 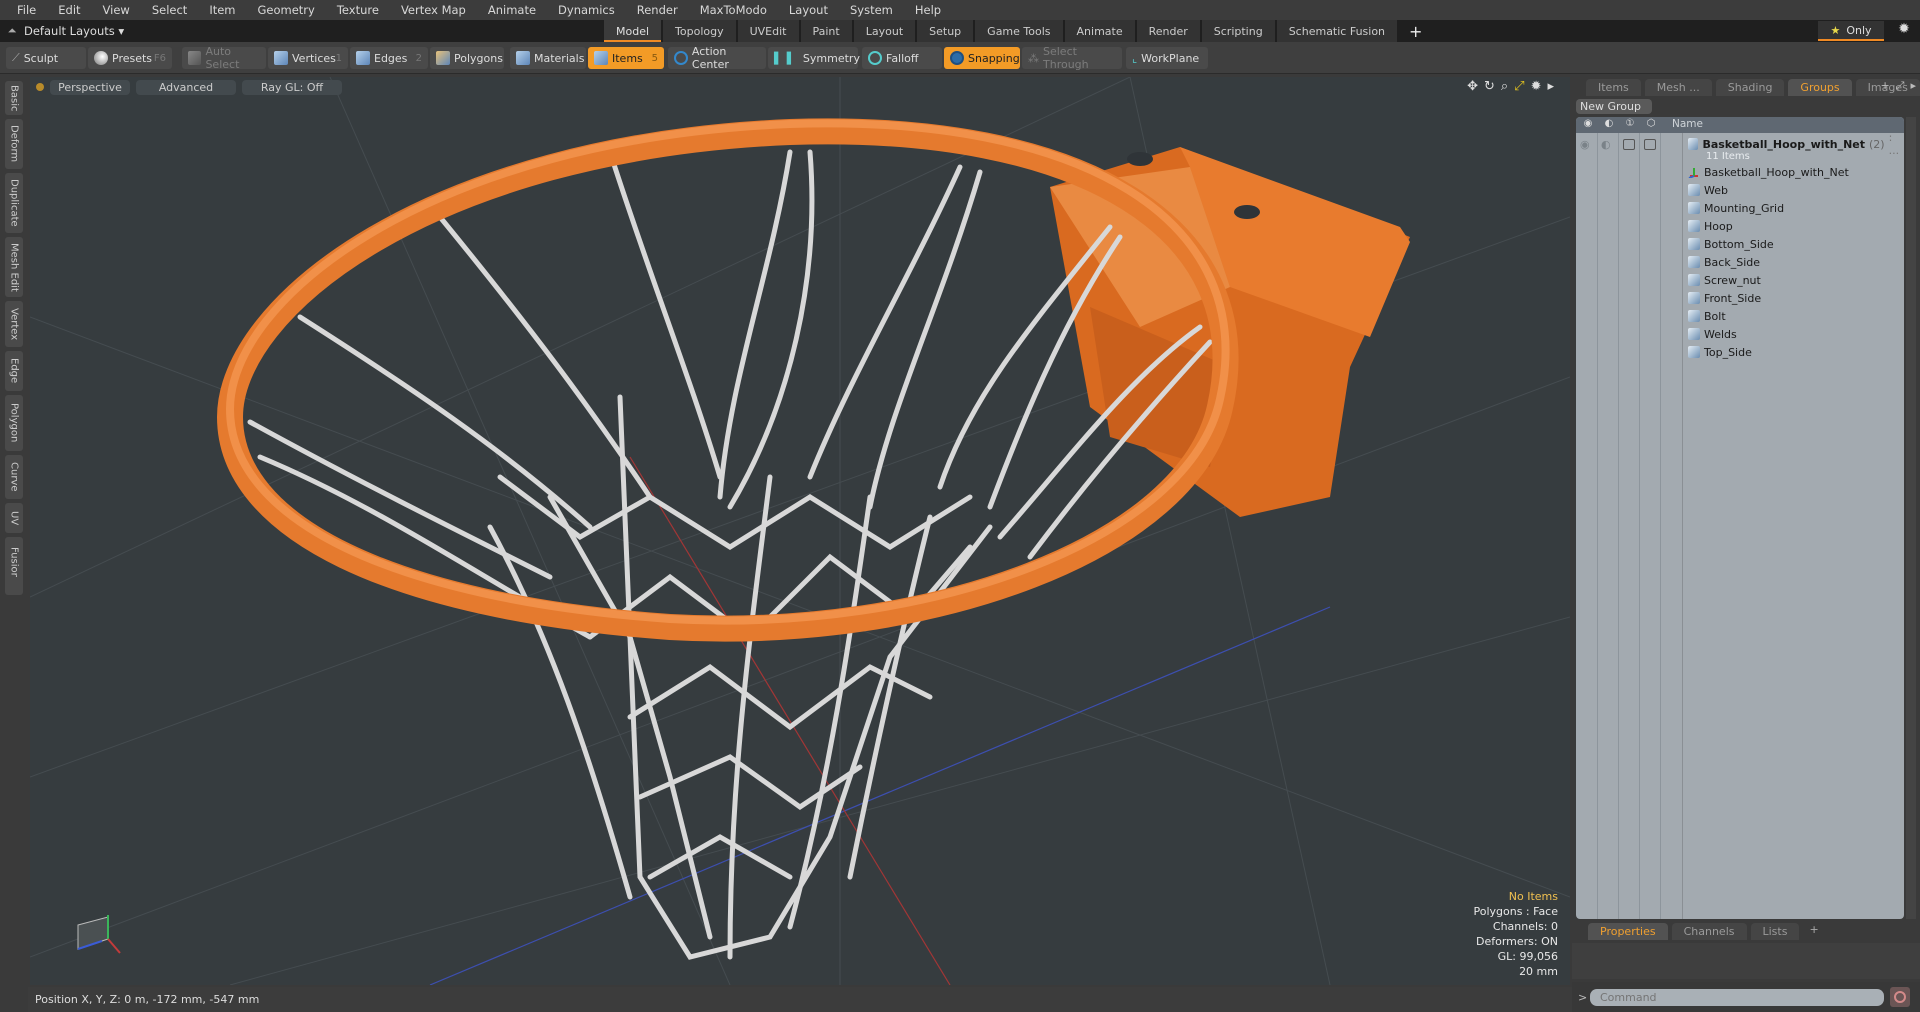 What do you see at coordinates (46, 58) in the screenshot?
I see `sculpt-button: ⟋ Sculpt` at bounding box center [46, 58].